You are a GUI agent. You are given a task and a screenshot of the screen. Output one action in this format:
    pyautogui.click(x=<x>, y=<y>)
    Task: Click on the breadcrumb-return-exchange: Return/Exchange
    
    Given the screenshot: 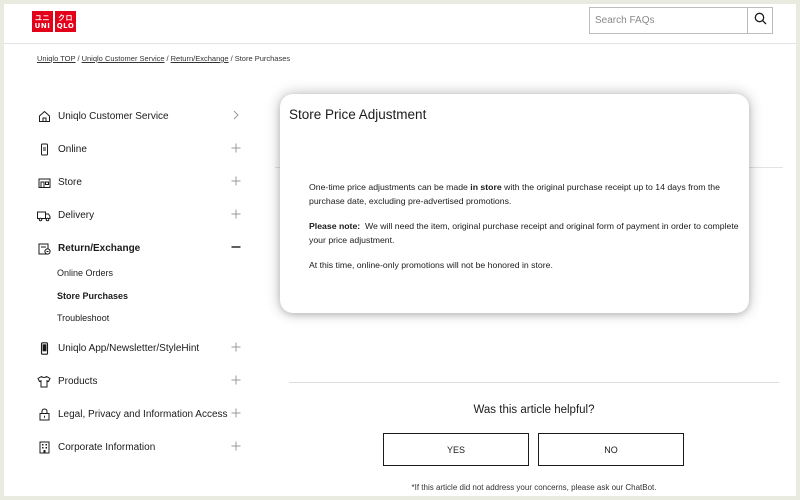 What is the action you would take?
    pyautogui.click(x=200, y=58)
    